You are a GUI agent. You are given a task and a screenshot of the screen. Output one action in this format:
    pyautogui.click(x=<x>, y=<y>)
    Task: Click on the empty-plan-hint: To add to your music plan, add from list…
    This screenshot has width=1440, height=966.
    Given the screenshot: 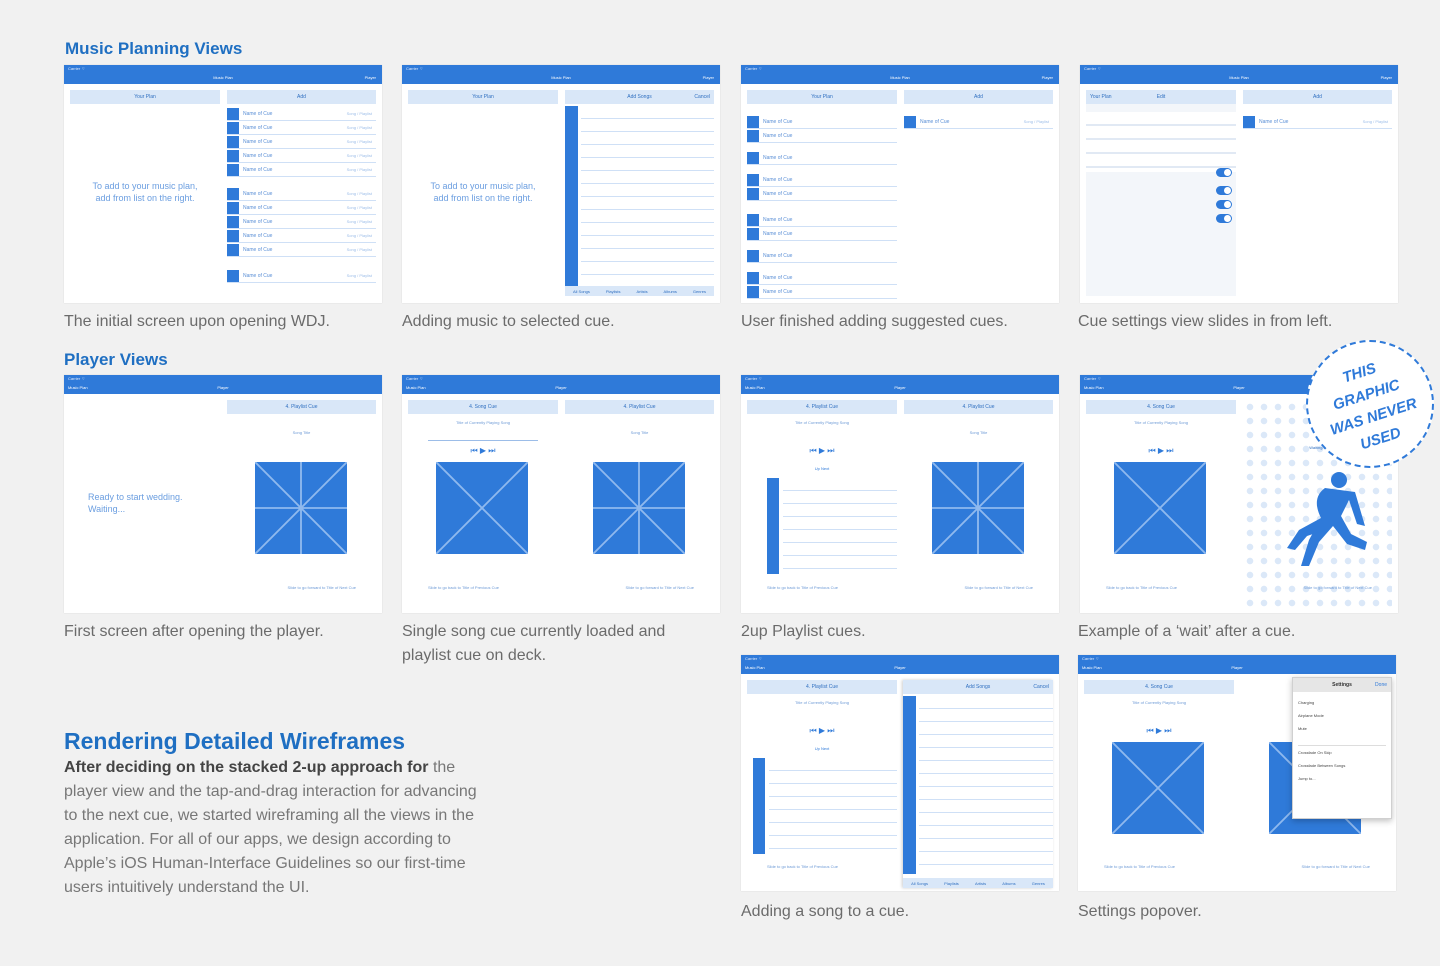 What is the action you would take?
    pyautogui.click(x=145, y=192)
    